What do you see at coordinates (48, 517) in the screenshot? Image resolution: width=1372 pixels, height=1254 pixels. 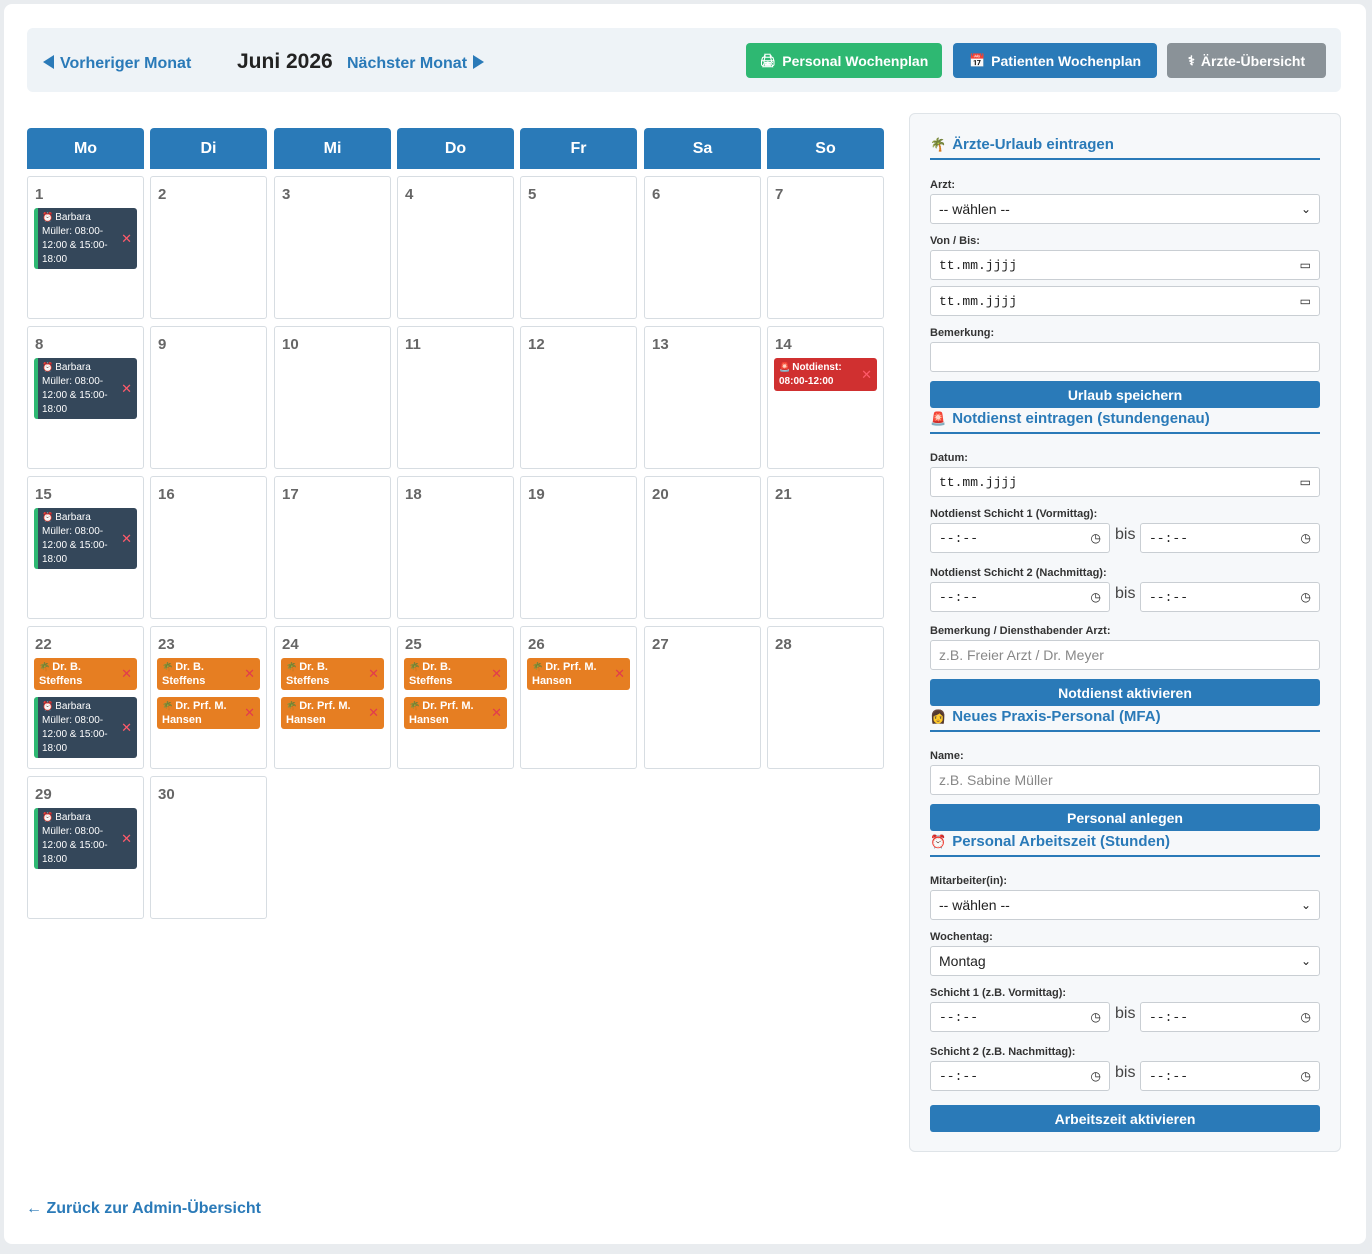 I see `alarm-clock-icon: ⏰` at bounding box center [48, 517].